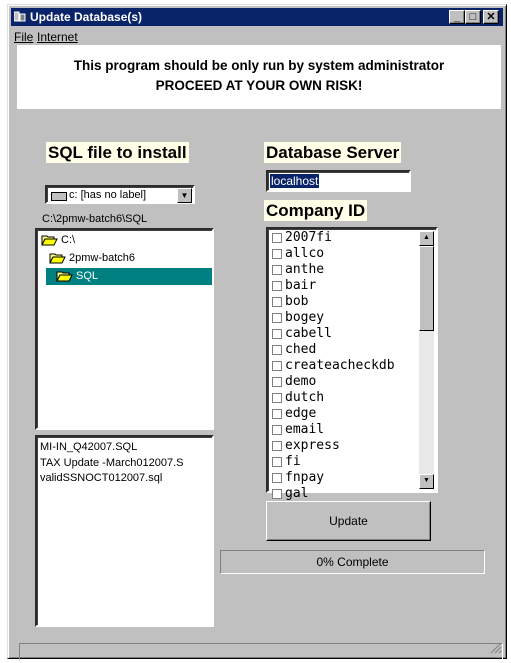  What do you see at coordinates (293, 461) in the screenshot?
I see `company-label: fi` at bounding box center [293, 461].